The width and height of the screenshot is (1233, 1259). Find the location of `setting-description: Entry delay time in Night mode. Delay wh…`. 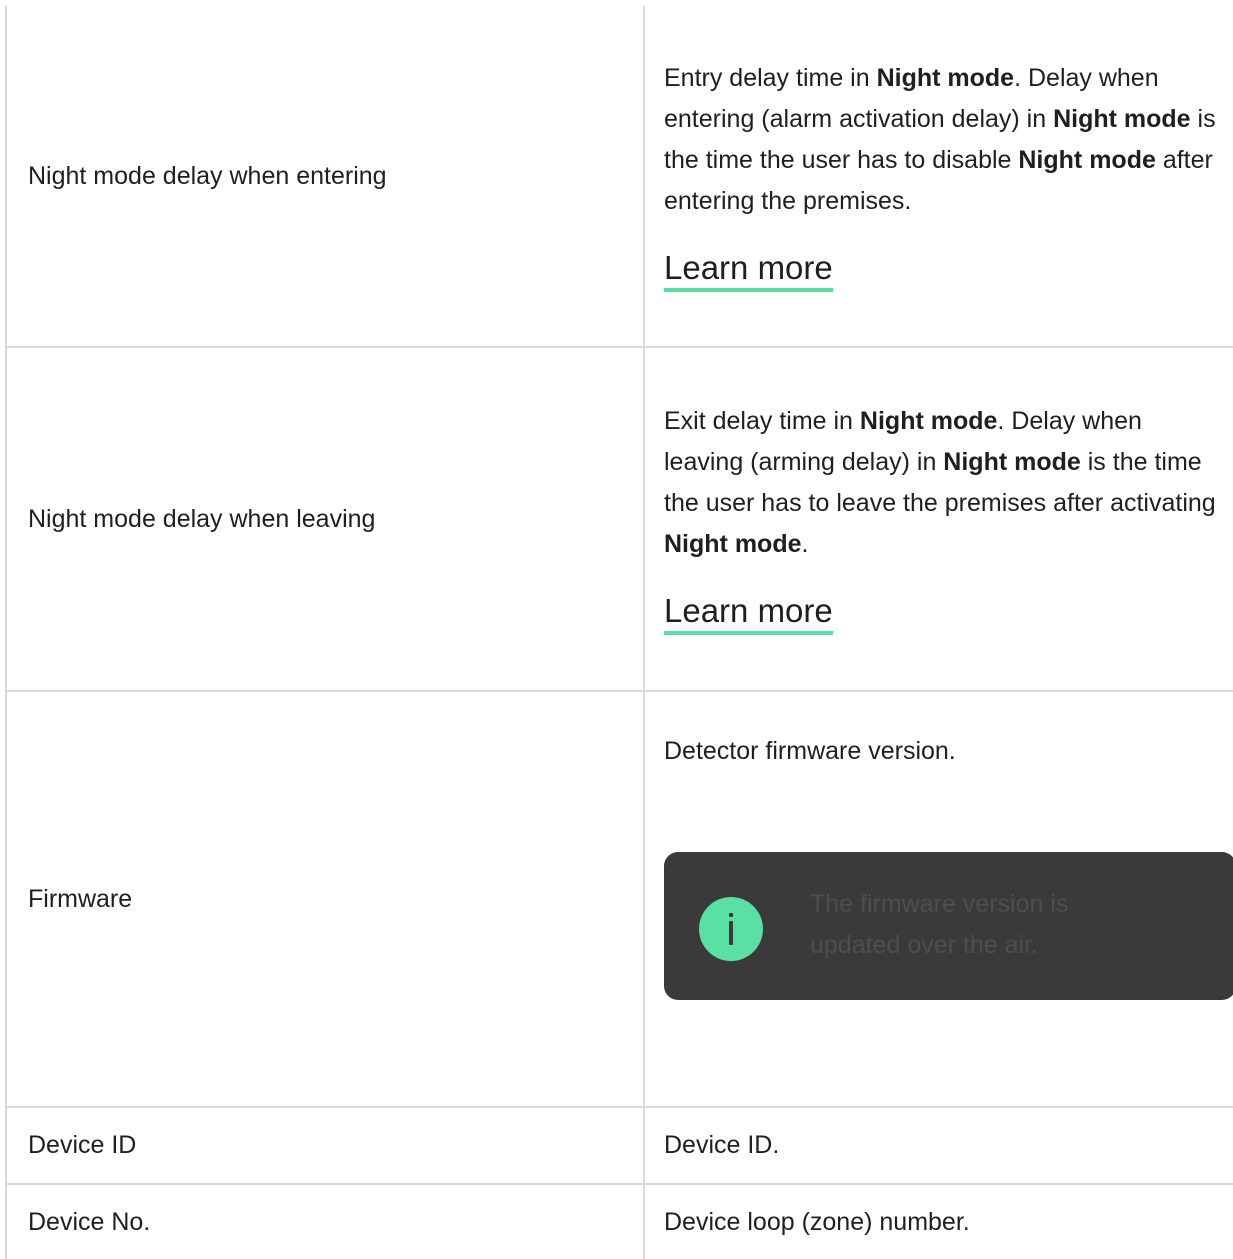

setting-description: Entry delay time in Night mode. Delay wh… is located at coordinates (938, 177).